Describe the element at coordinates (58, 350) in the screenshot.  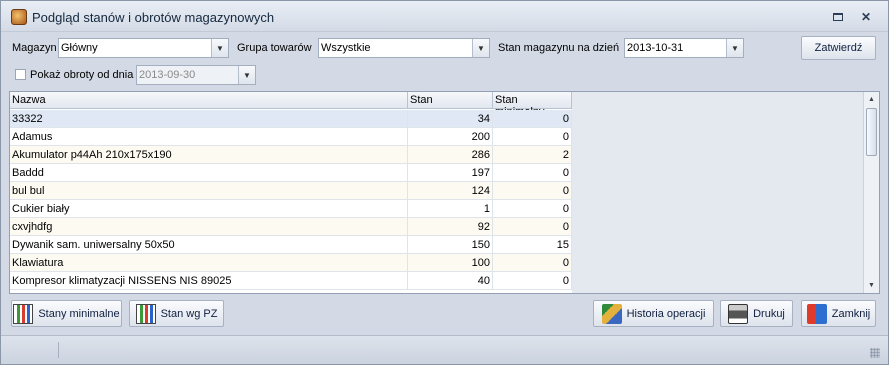
I see `status-separator` at that location.